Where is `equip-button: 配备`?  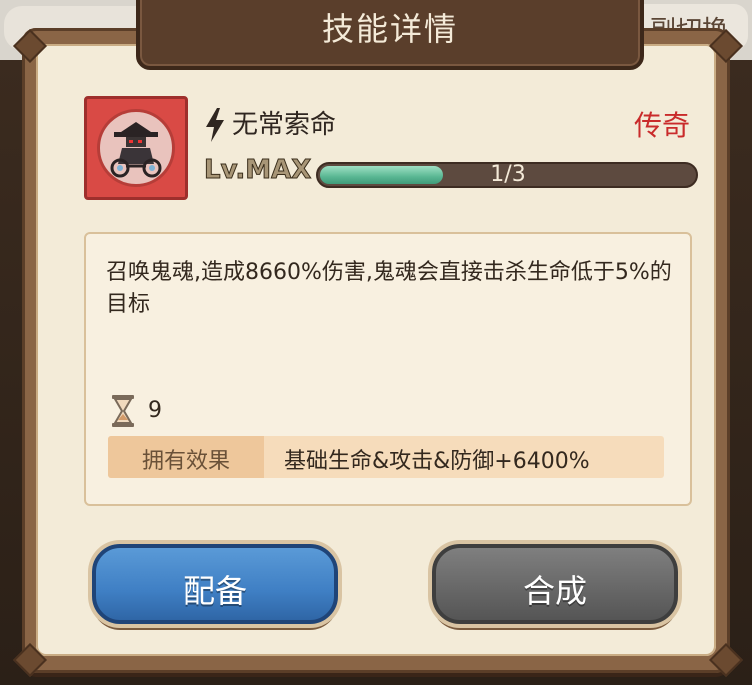
equip-button: 配备 is located at coordinates (215, 584).